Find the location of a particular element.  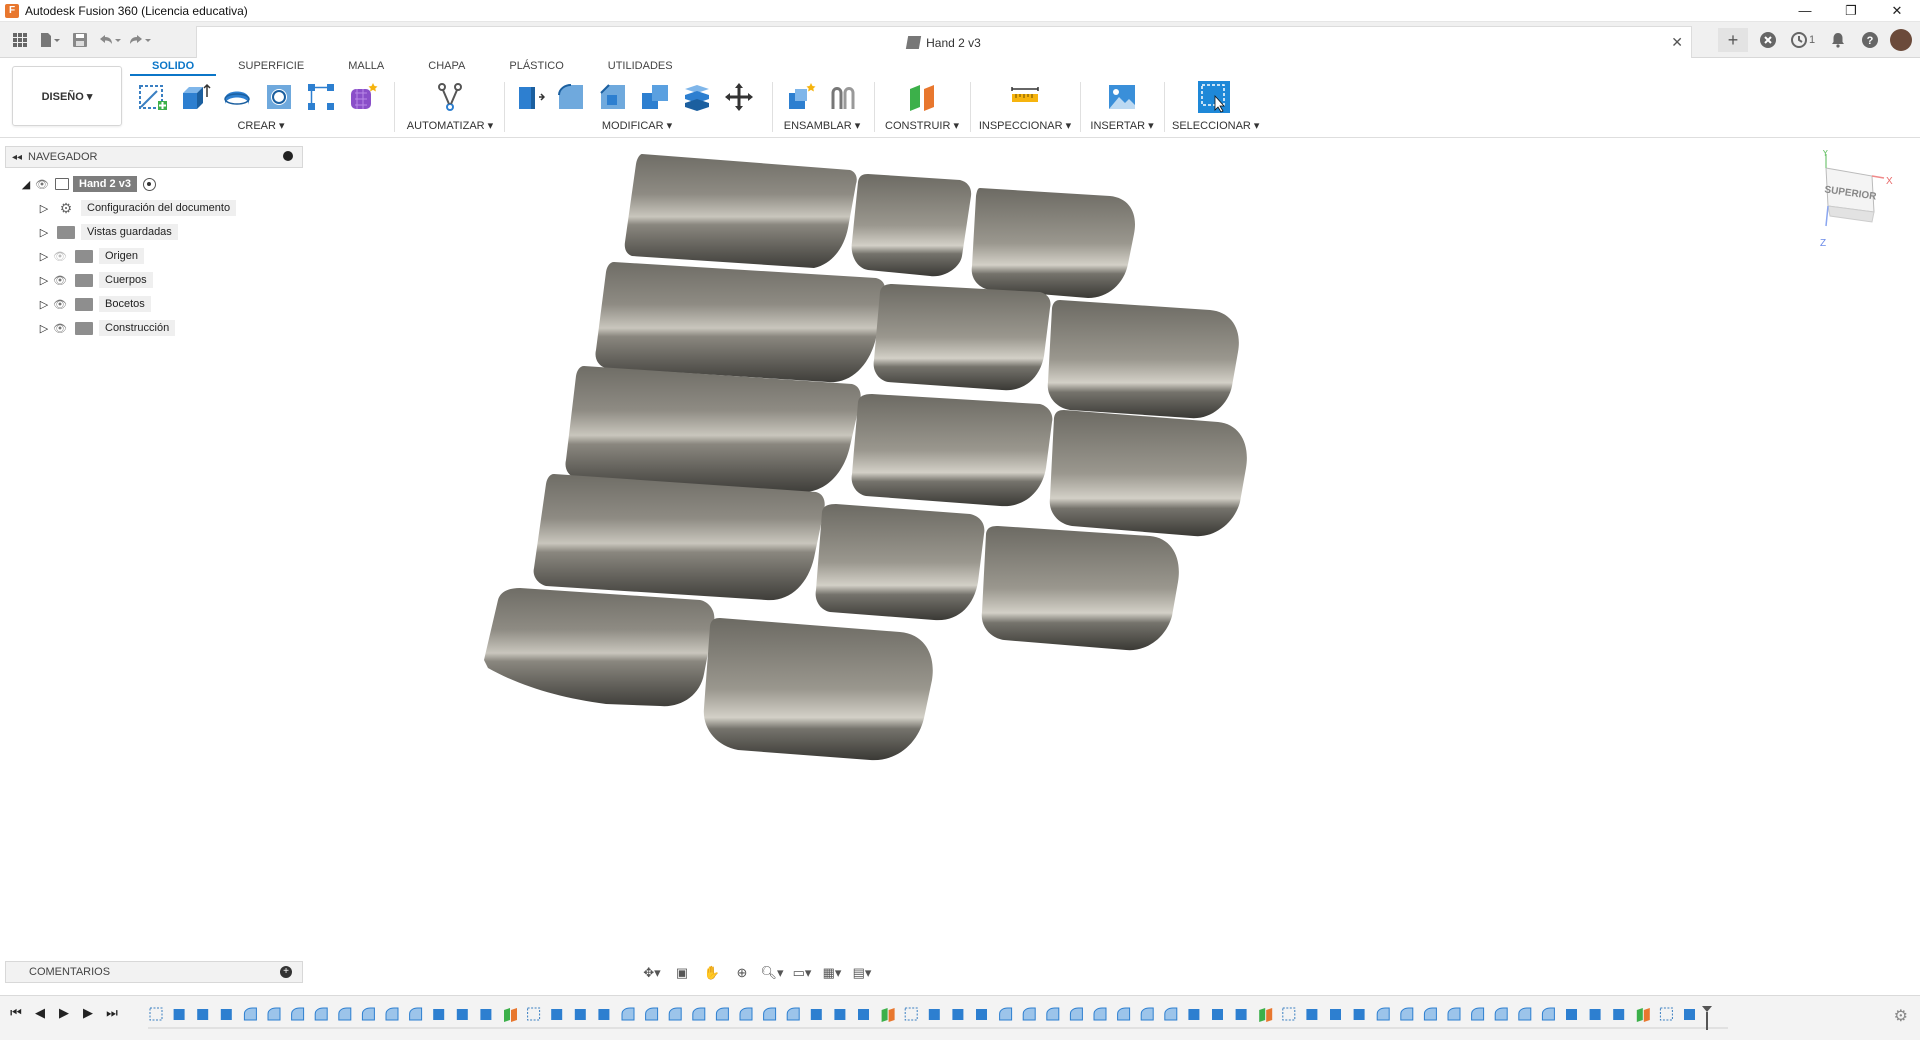

tree-item-construccion: ▷ 👁 Construcción is located at coordinates (154, 328).